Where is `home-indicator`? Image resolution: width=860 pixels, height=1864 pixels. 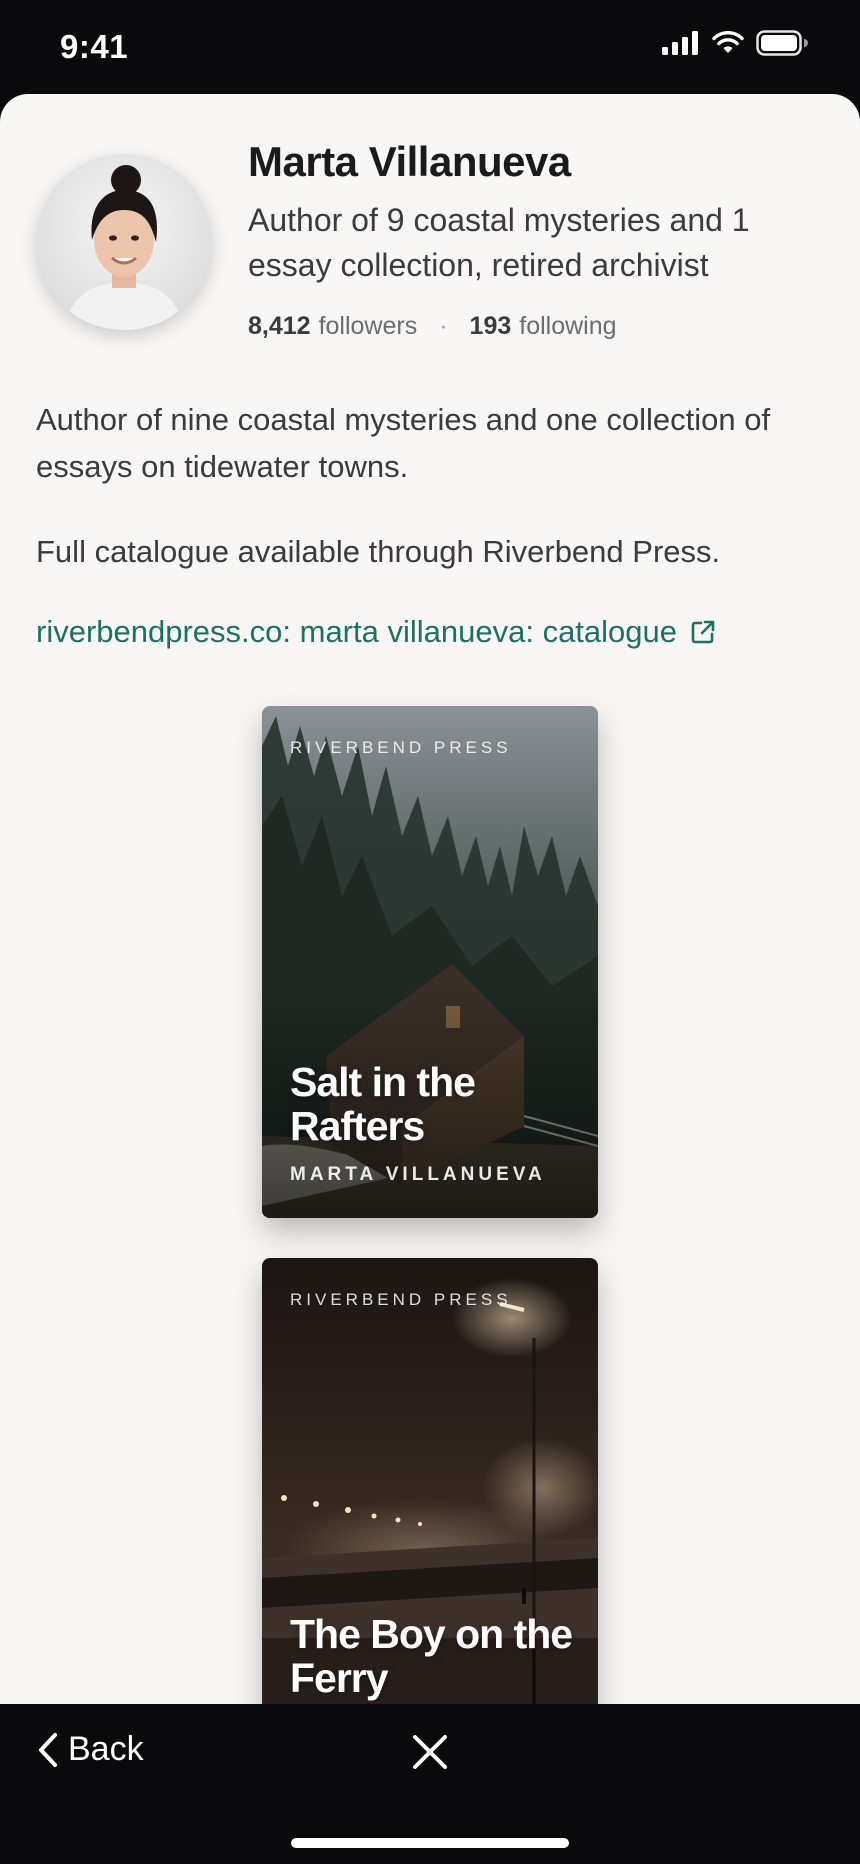
home-indicator is located at coordinates (430, 1843).